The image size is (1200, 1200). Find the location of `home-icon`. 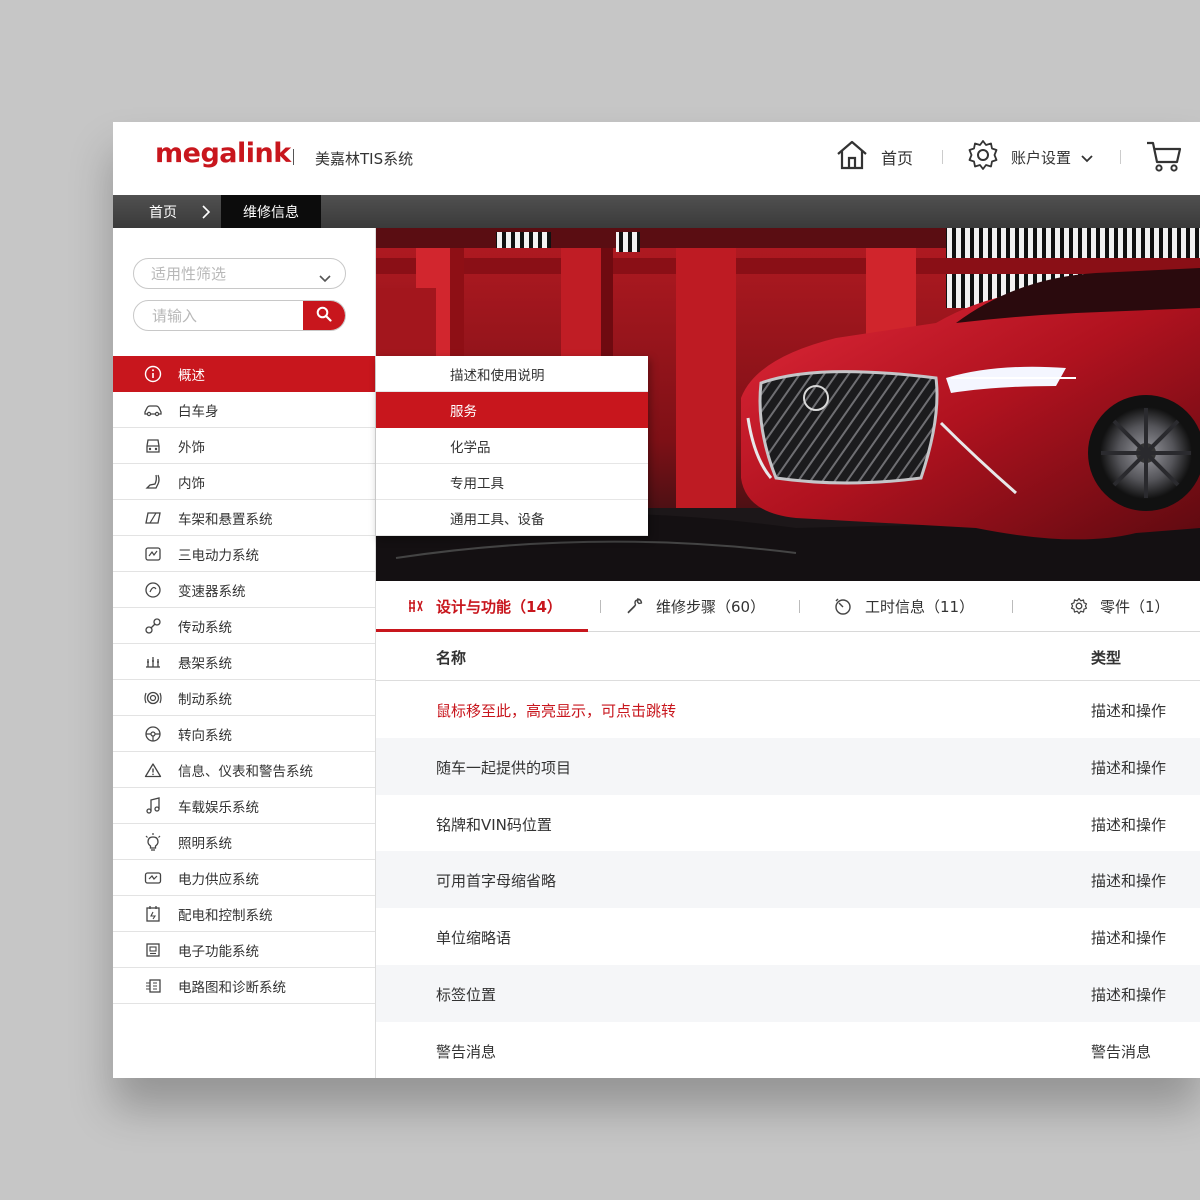

home-icon is located at coordinates (852, 157).